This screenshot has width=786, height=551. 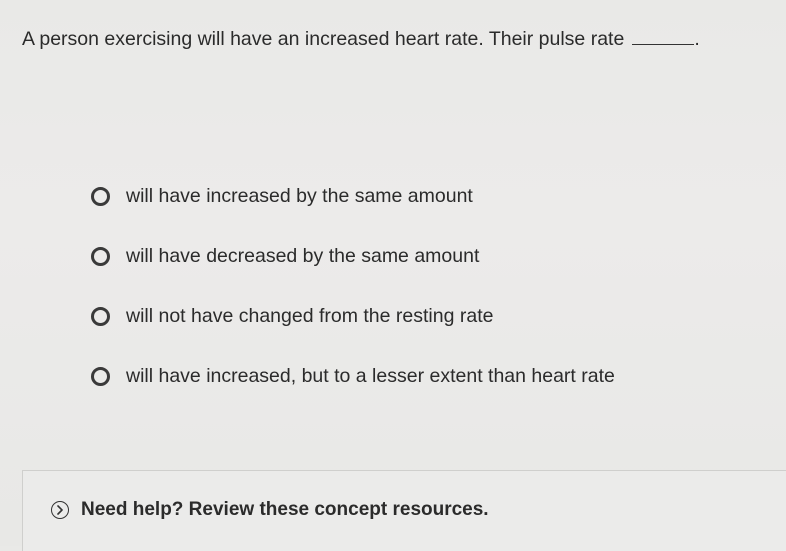 I want to click on option-2: will have decreased by the same amount, so click(x=428, y=256).